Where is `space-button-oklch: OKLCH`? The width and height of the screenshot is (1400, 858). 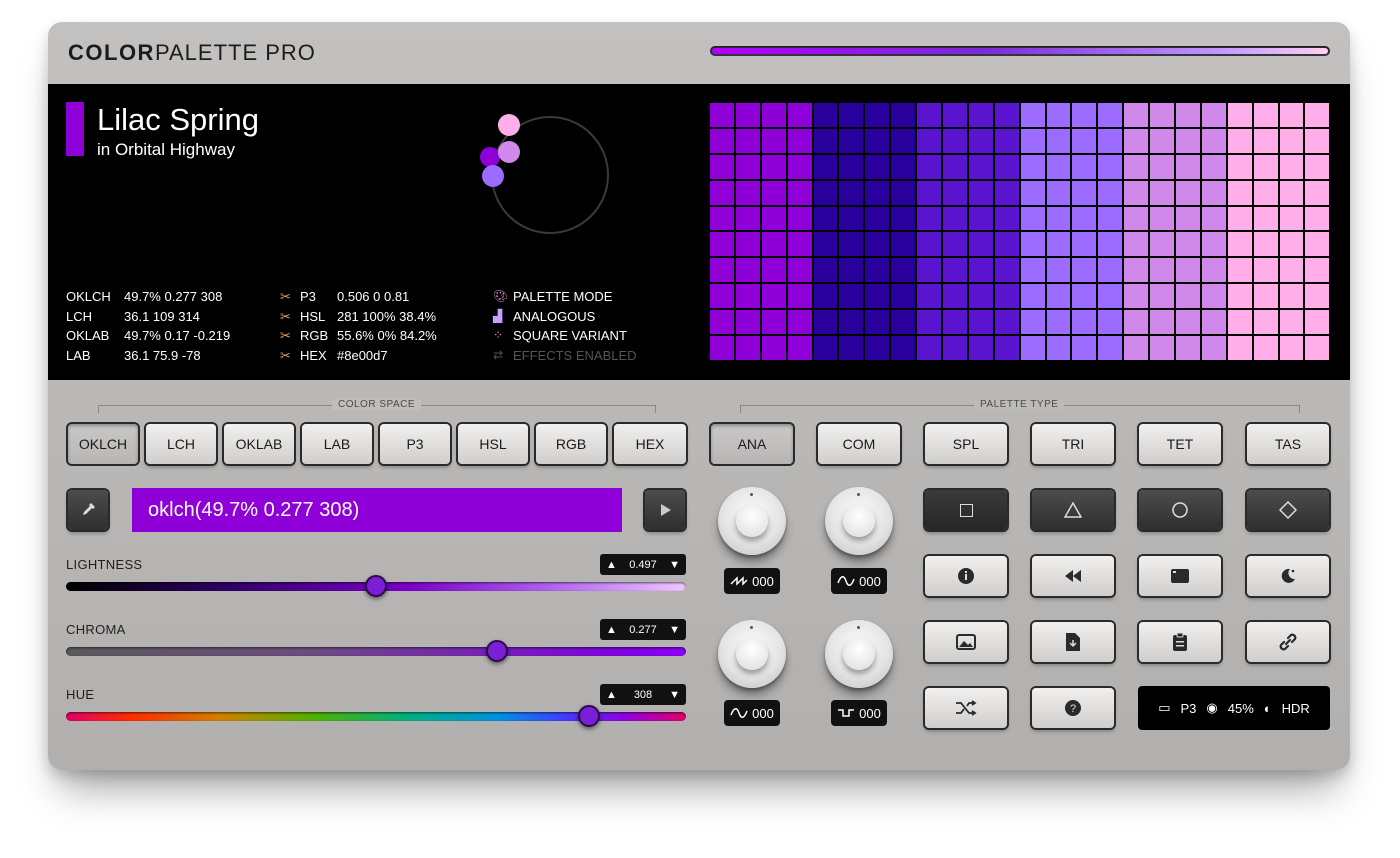 space-button-oklch: OKLCH is located at coordinates (103, 444).